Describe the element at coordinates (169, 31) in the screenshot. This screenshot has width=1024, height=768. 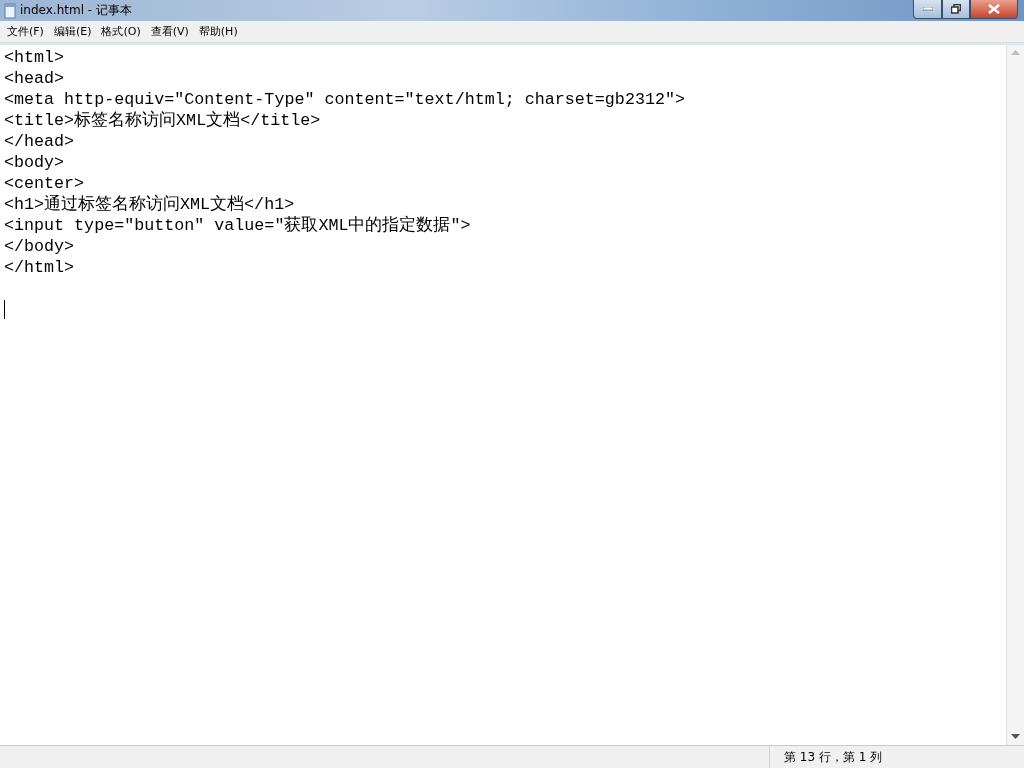
I see `menu-item: 查看(V)` at that location.